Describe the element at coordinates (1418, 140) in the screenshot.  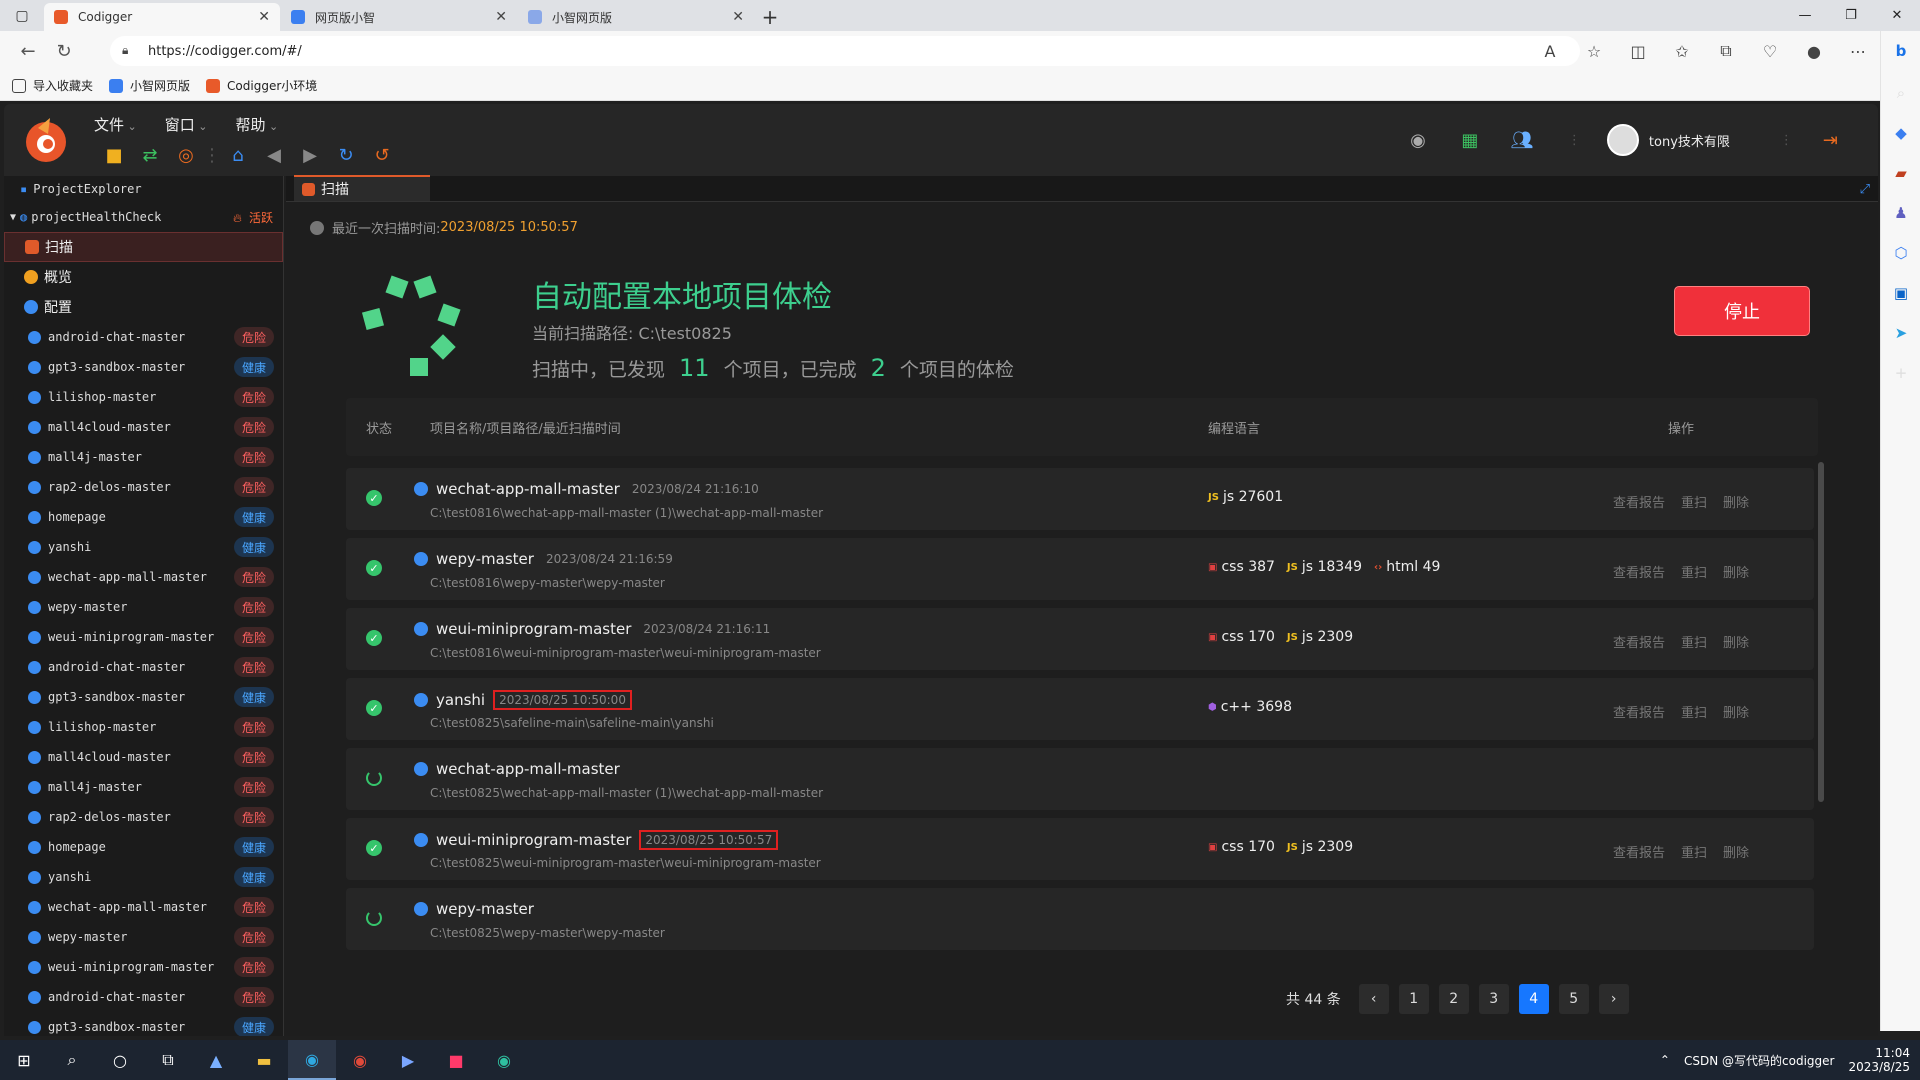
I see `camera-icon: ◉` at that location.